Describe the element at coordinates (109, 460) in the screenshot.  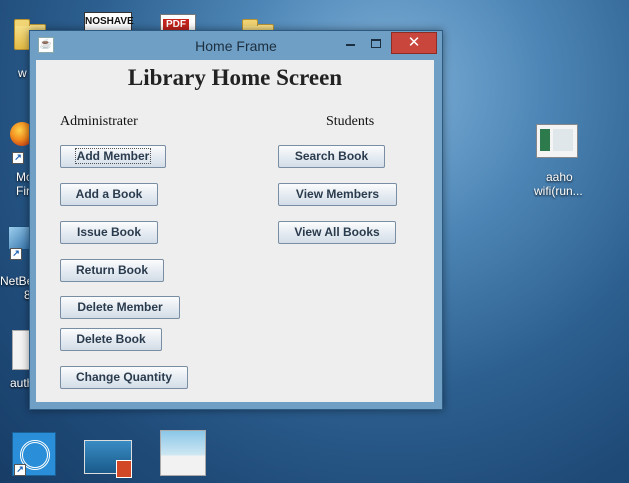
I see `desktop-icon-presentation` at that location.